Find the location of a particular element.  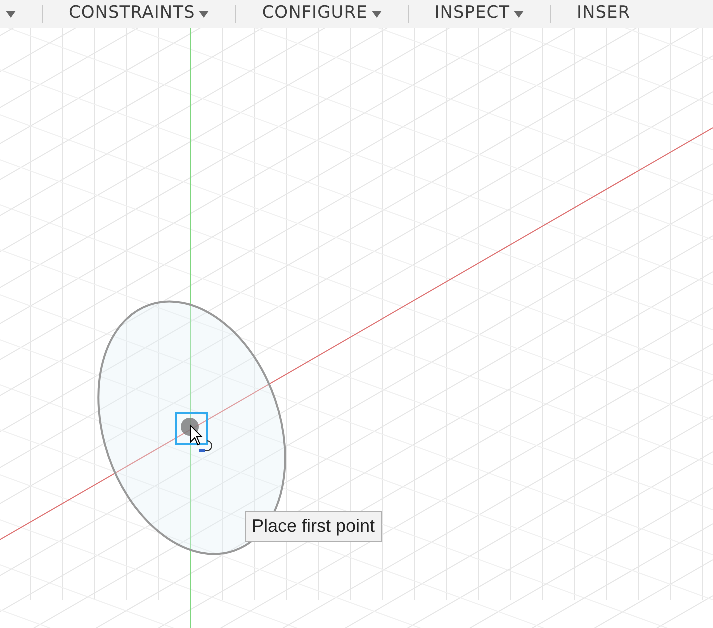

toolbar-menu: CONFIGURE is located at coordinates (322, 14).